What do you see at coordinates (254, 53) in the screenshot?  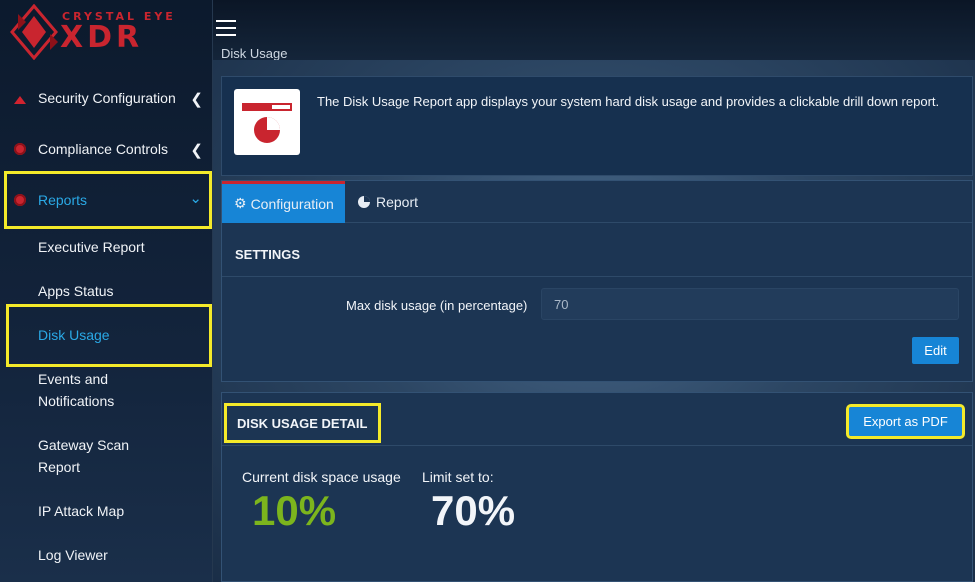 I see `page-title: Disk Usage` at bounding box center [254, 53].